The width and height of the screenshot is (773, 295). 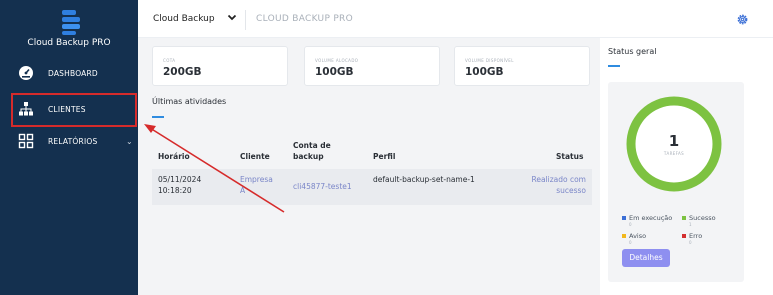 What do you see at coordinates (174, 156) in the screenshot?
I see `column-header: Horário` at bounding box center [174, 156].